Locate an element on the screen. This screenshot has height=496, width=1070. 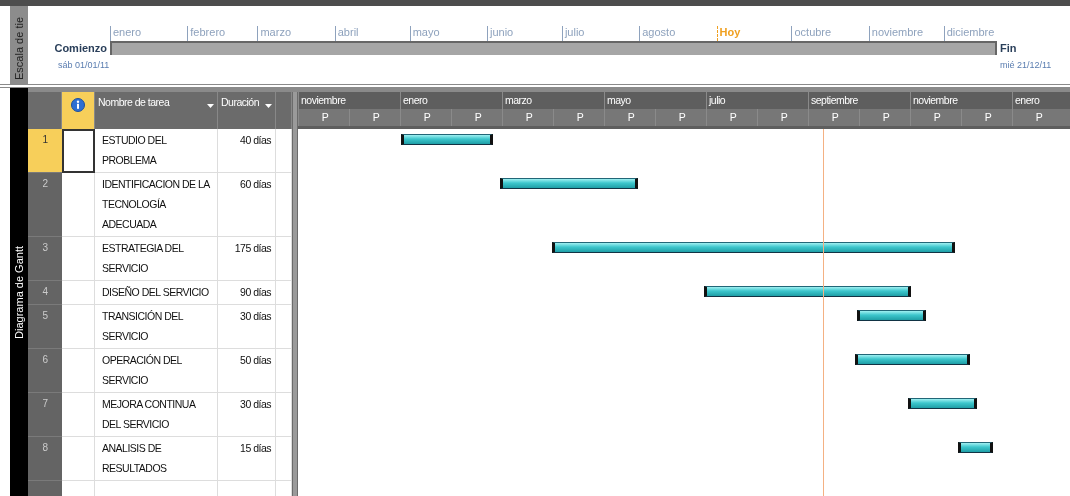
start-date: sáb 01/01/11 is located at coordinates (83, 65).